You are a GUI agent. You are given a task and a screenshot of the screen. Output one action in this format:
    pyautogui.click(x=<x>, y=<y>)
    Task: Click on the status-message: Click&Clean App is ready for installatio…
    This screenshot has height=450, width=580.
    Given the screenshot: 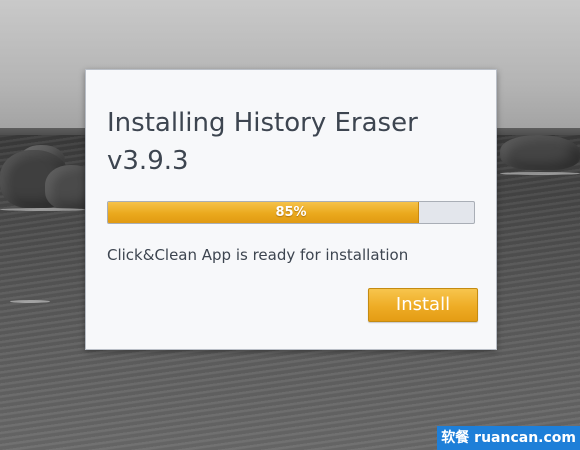 What is the action you would take?
    pyautogui.click(x=258, y=255)
    